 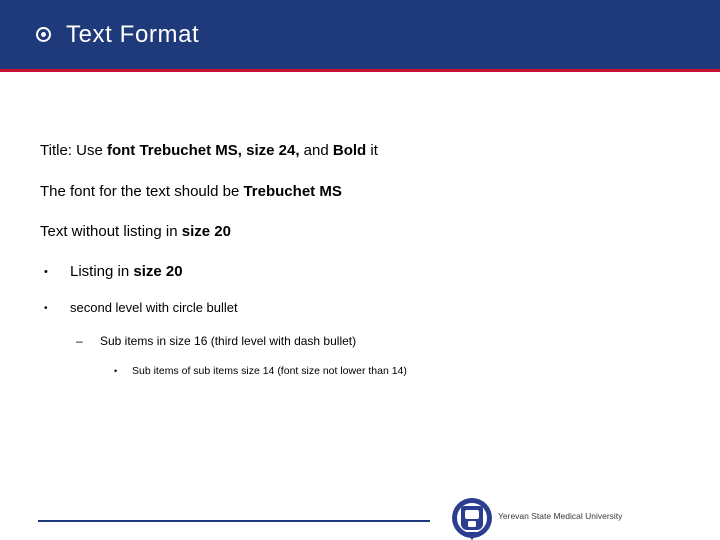 I want to click on list-item-level1: • Listing in size 20, so click(x=113, y=271).